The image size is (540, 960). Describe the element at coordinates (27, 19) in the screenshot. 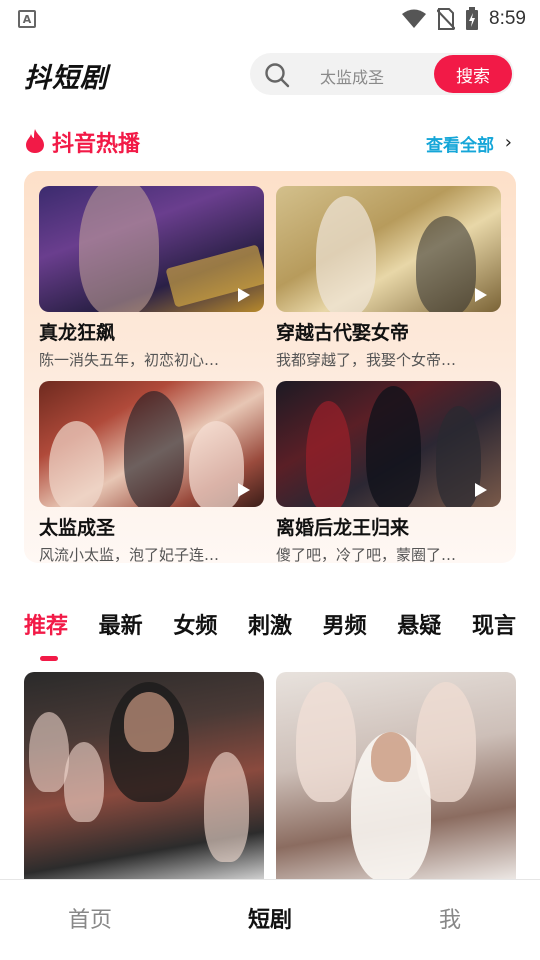

I see `notification-icon: A` at that location.